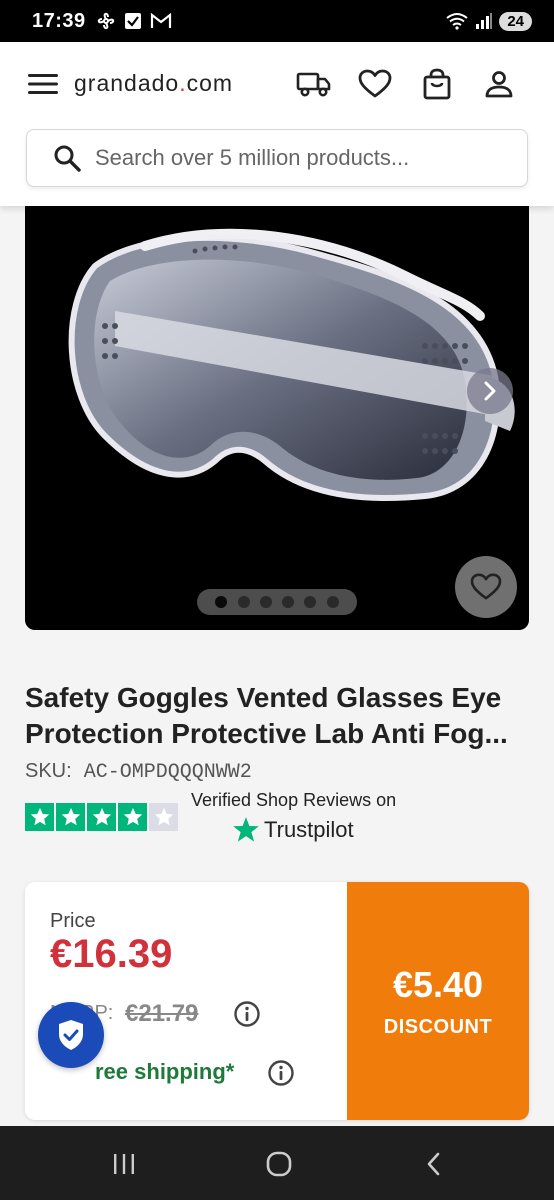  What do you see at coordinates (111, 954) in the screenshot?
I see `current-price: €16.39` at bounding box center [111, 954].